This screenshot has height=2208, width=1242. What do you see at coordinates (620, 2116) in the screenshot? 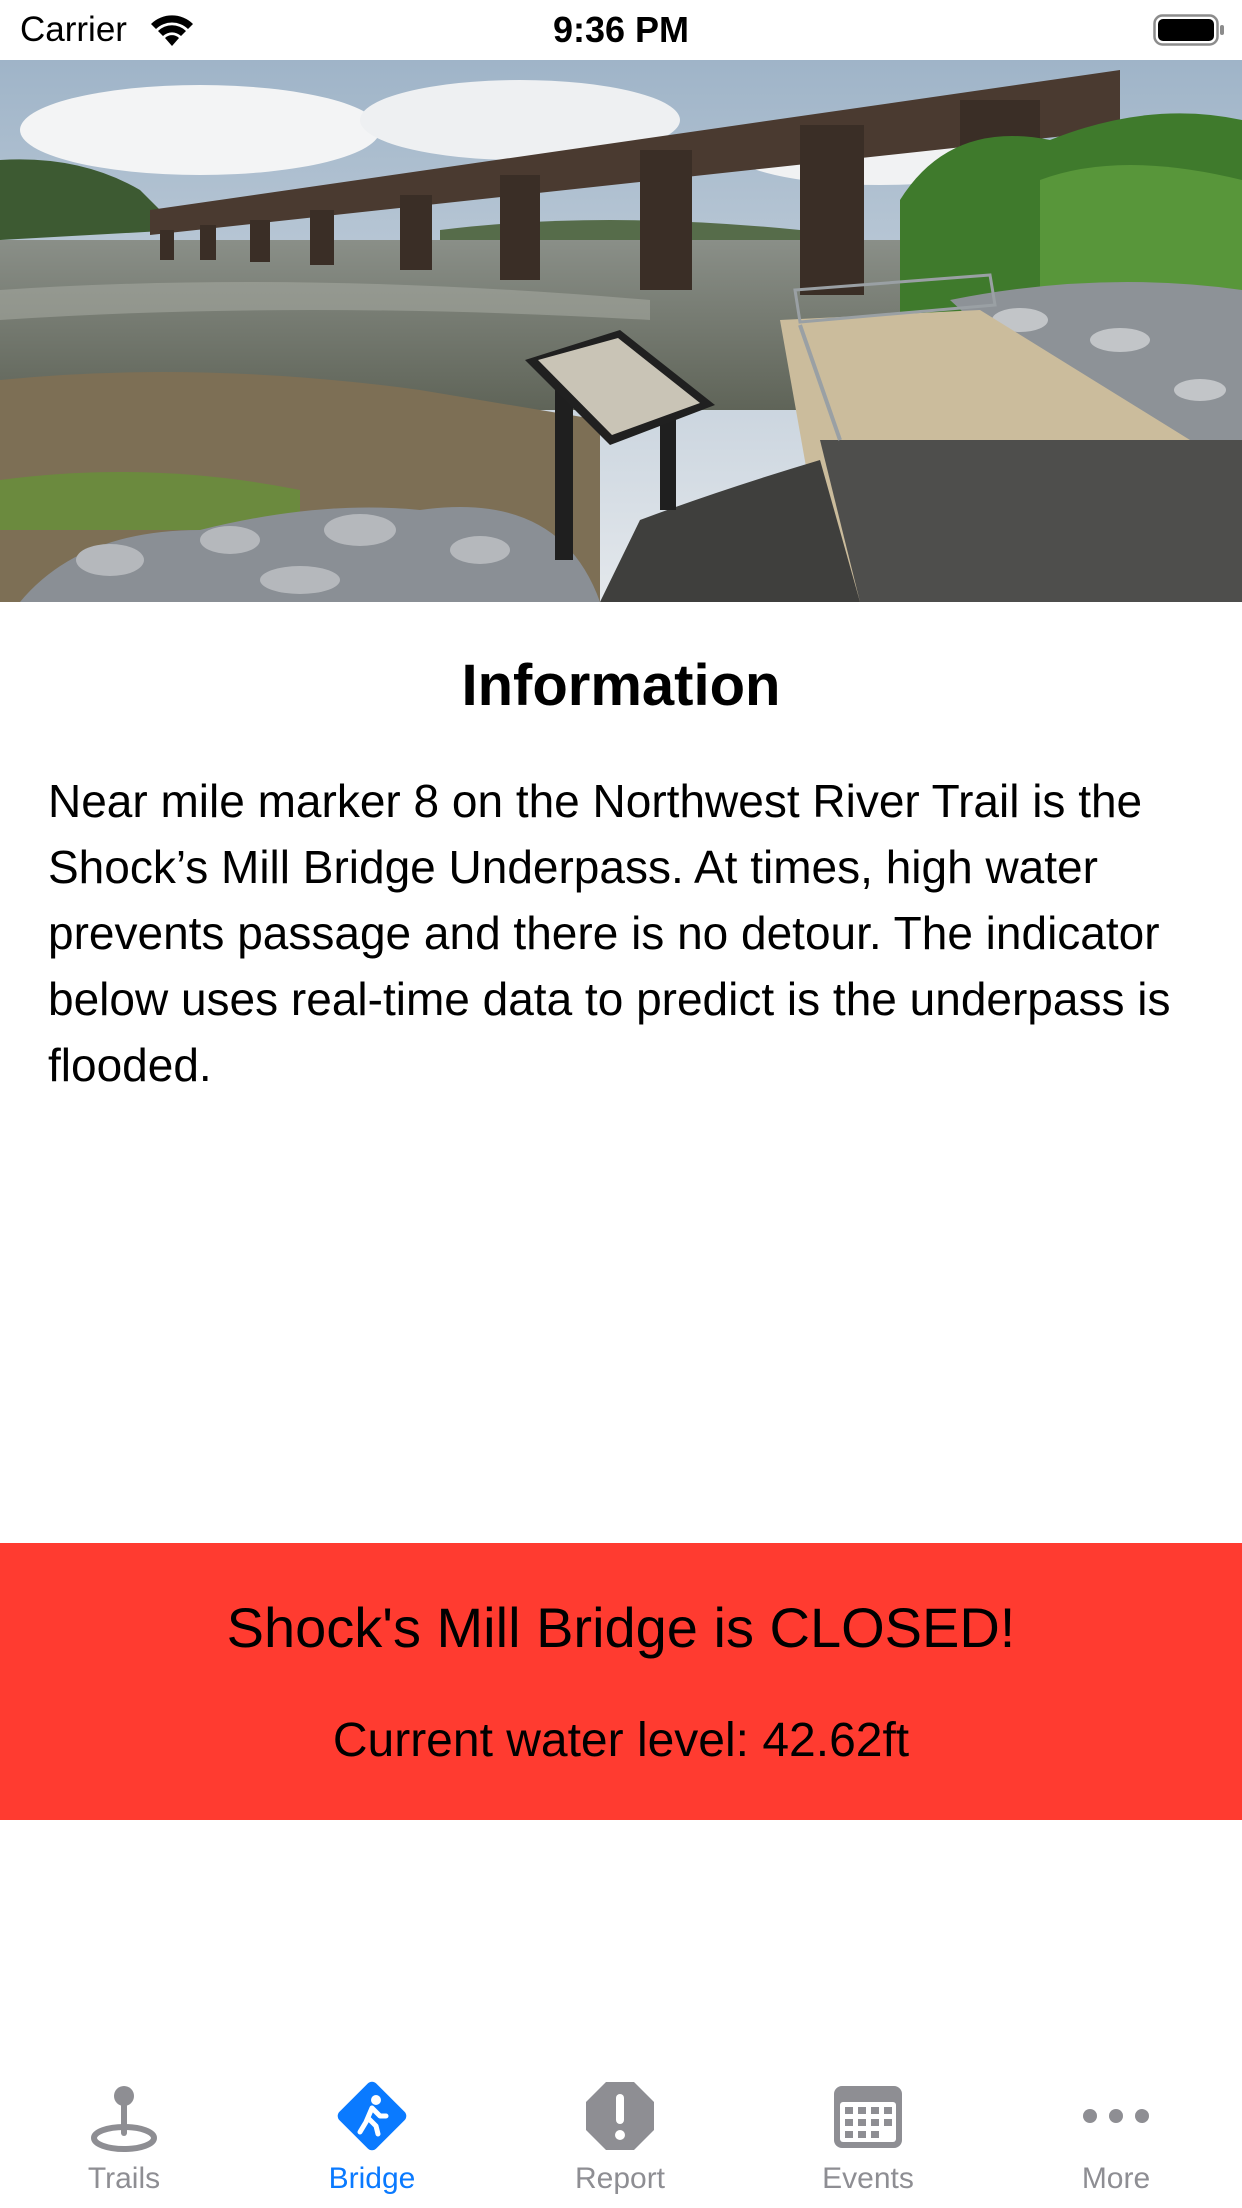
I see `exclamation-icon` at bounding box center [620, 2116].